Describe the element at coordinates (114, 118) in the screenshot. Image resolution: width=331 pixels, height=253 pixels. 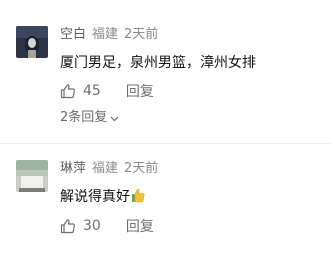
I see `chevron-down-icon` at that location.